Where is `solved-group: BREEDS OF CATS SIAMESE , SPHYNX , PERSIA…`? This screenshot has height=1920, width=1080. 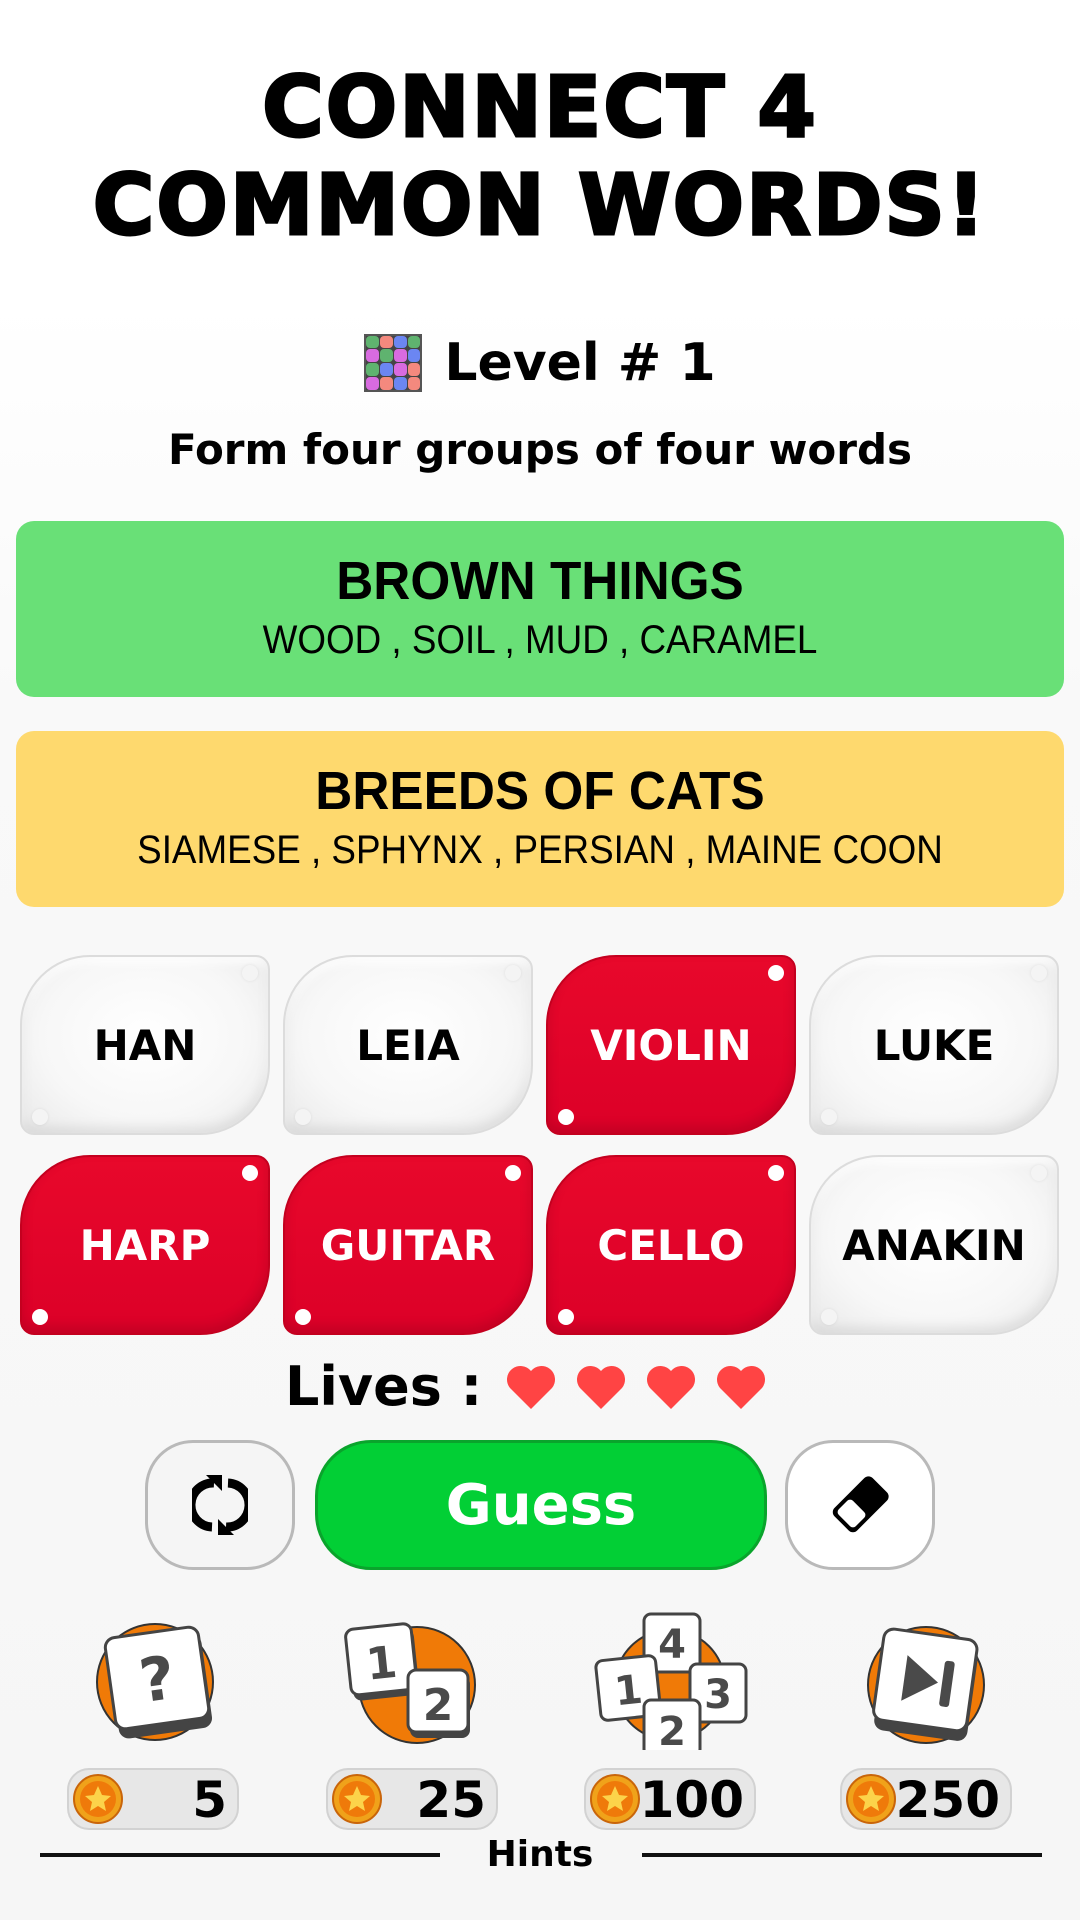 solved-group: BREEDS OF CATS SIAMESE , SPHYNX , PERSIA… is located at coordinates (540, 819).